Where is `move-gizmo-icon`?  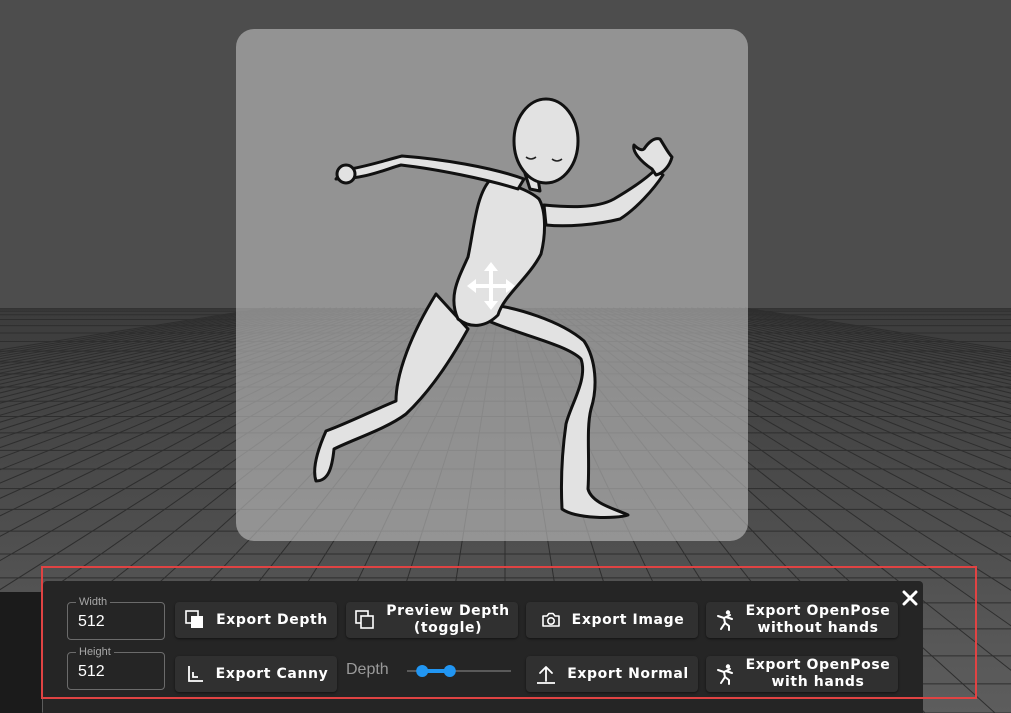 move-gizmo-icon is located at coordinates (491, 286).